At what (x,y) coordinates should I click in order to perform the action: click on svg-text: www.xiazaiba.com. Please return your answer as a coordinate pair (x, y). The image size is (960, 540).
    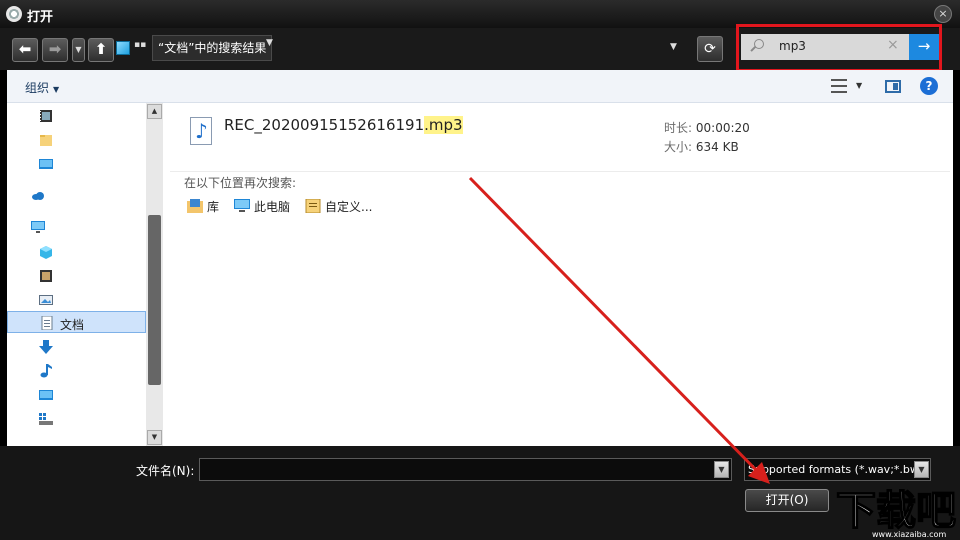
    Looking at the image, I should click on (909, 534).